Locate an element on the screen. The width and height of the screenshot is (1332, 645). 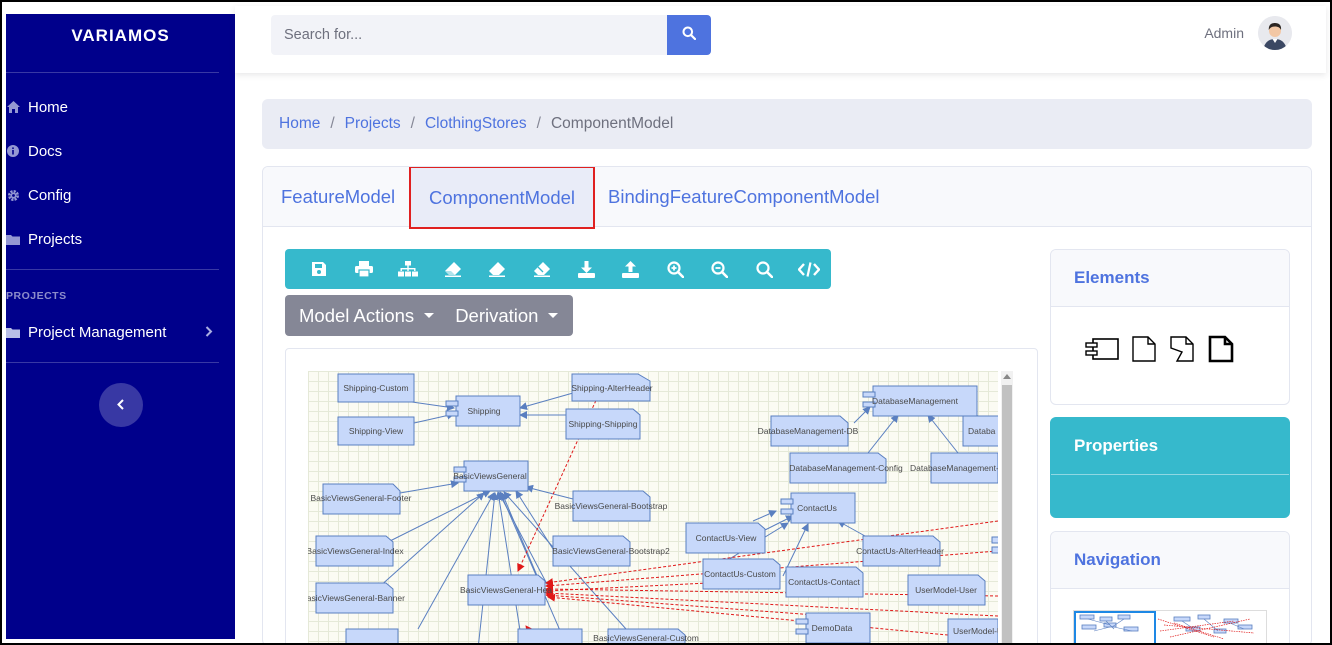
svg-text: UserModel-User is located at coordinates (946, 590).